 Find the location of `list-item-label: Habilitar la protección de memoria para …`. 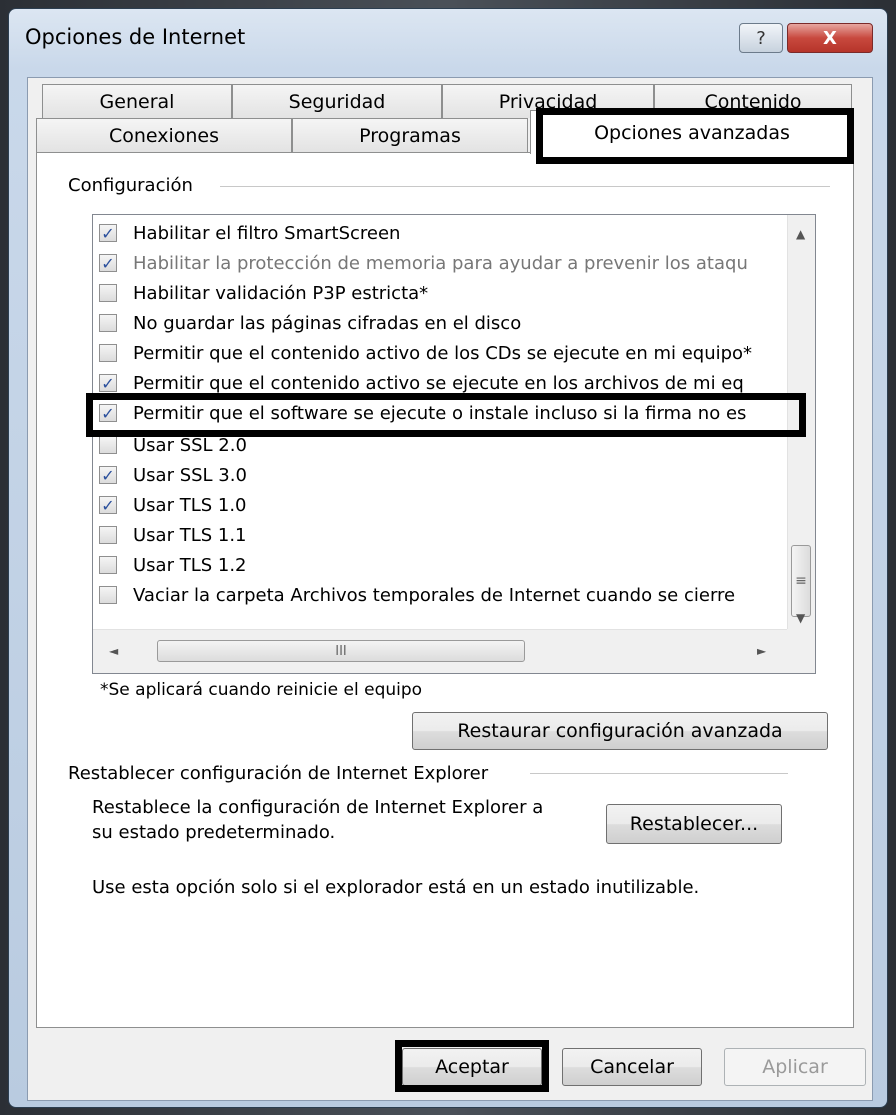

list-item-label: Habilitar la protección de memoria para … is located at coordinates (440, 263).